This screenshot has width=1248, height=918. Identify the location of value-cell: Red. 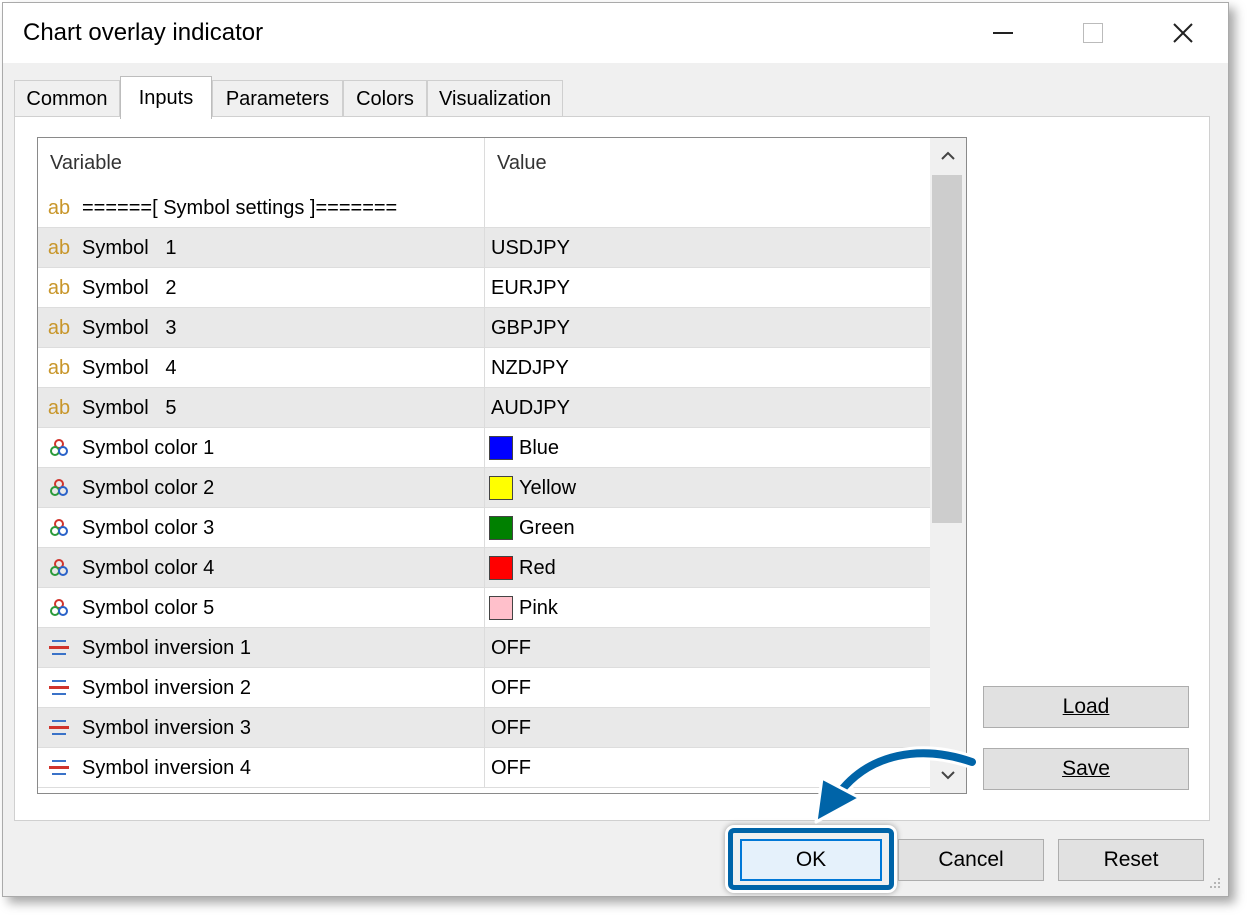
(707, 568).